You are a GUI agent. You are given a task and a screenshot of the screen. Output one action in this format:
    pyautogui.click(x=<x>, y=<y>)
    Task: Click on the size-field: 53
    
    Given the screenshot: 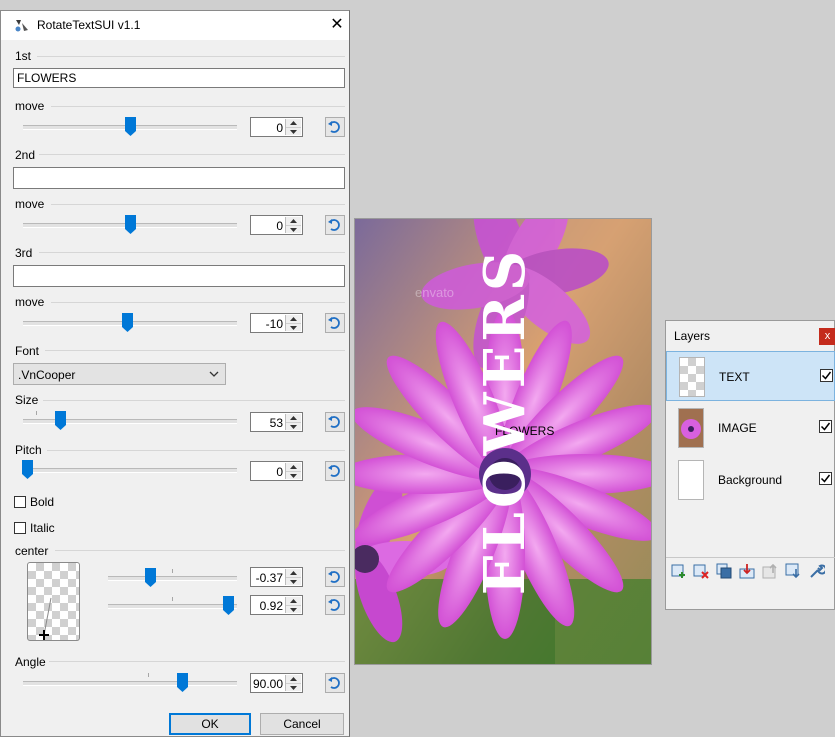 What is the action you would take?
    pyautogui.click(x=276, y=422)
    